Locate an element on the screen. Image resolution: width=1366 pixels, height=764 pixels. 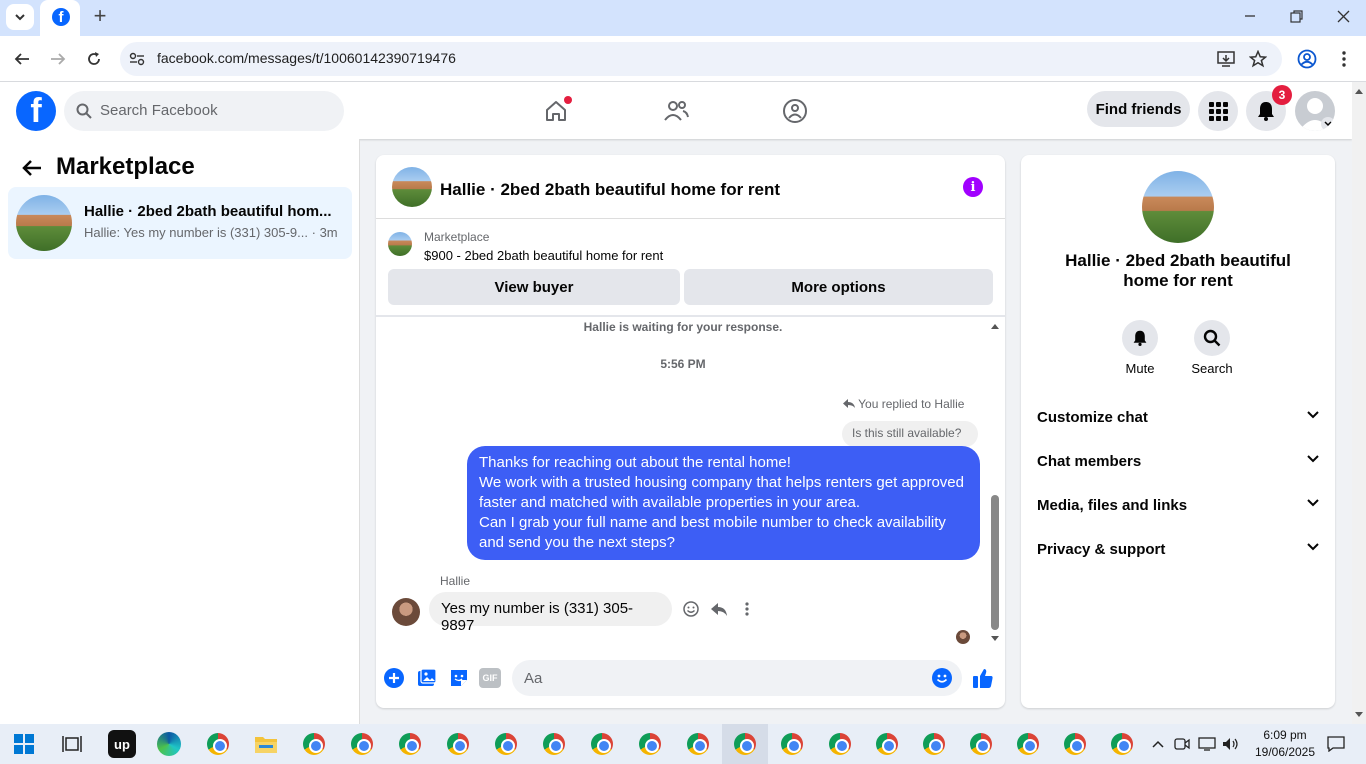
notification-center-icon is located at coordinates (1336, 744).